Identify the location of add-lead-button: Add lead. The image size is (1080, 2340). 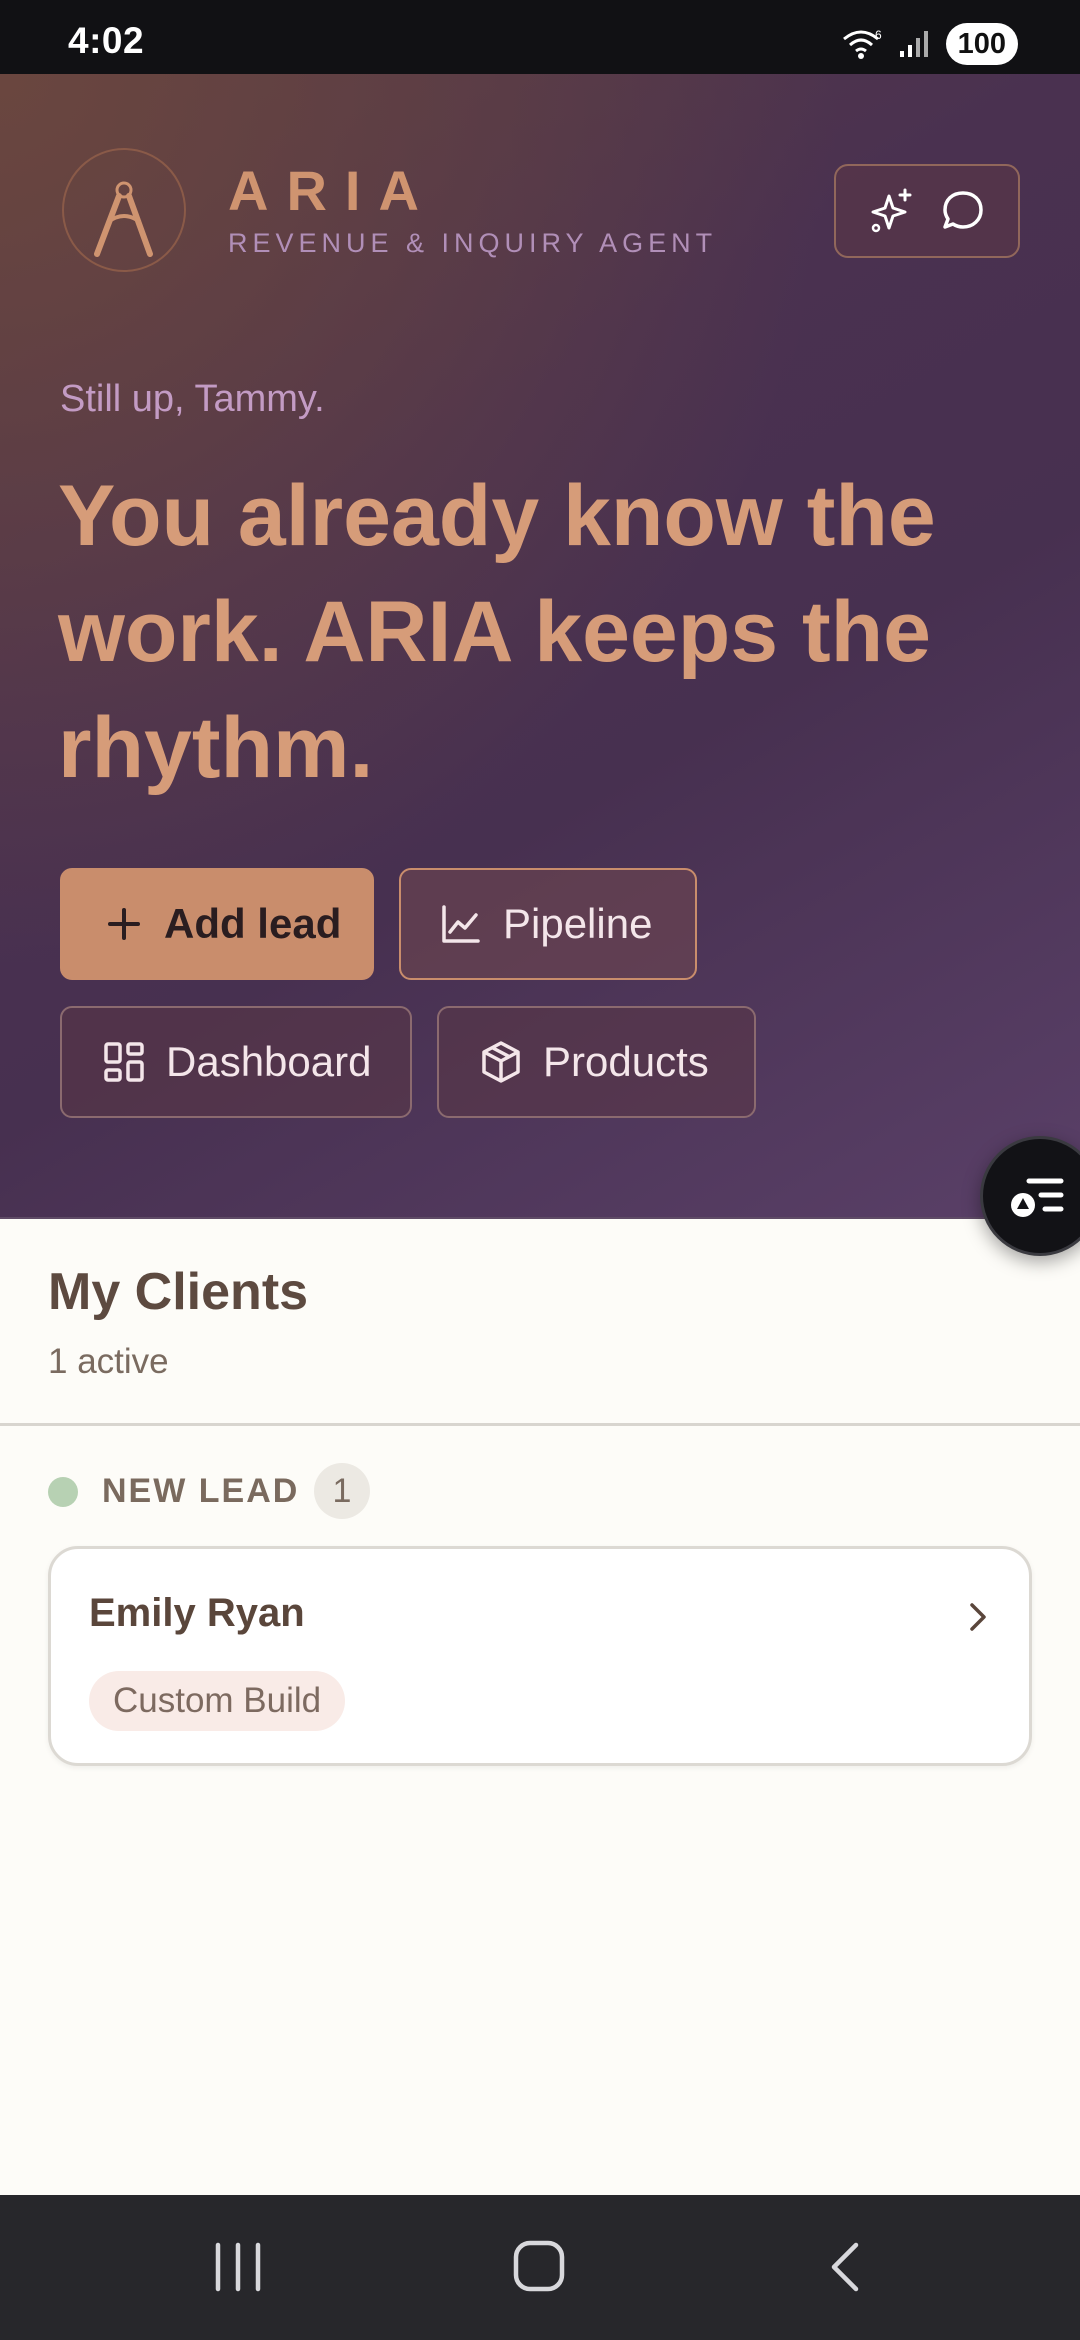
(217, 924).